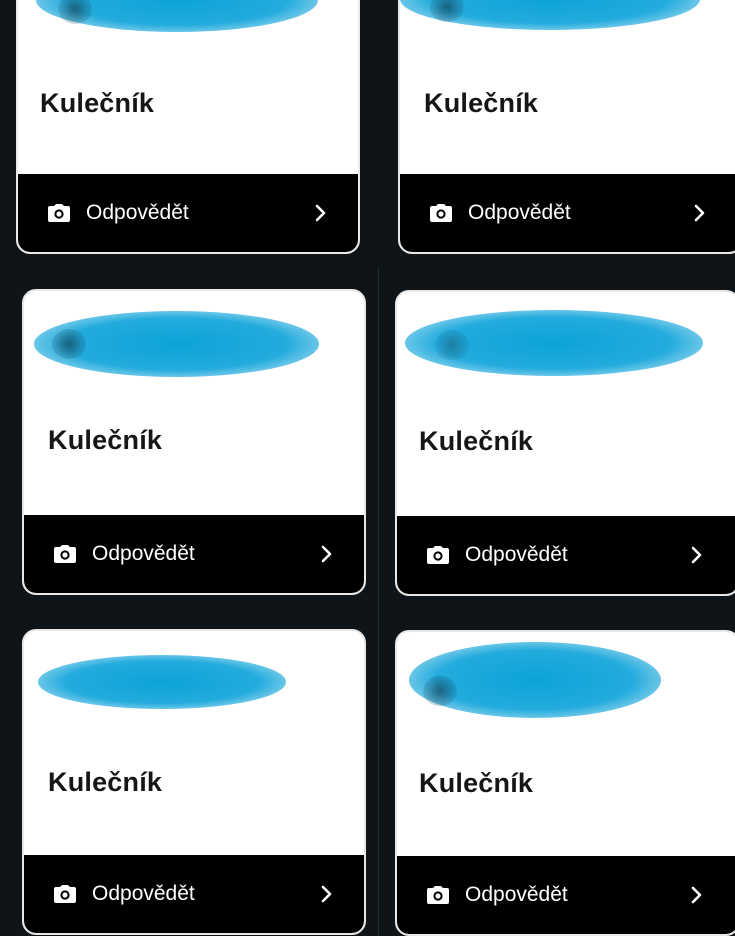  What do you see at coordinates (188, 127) in the screenshot?
I see `story-card-1: Kulečník Odpovědět` at bounding box center [188, 127].